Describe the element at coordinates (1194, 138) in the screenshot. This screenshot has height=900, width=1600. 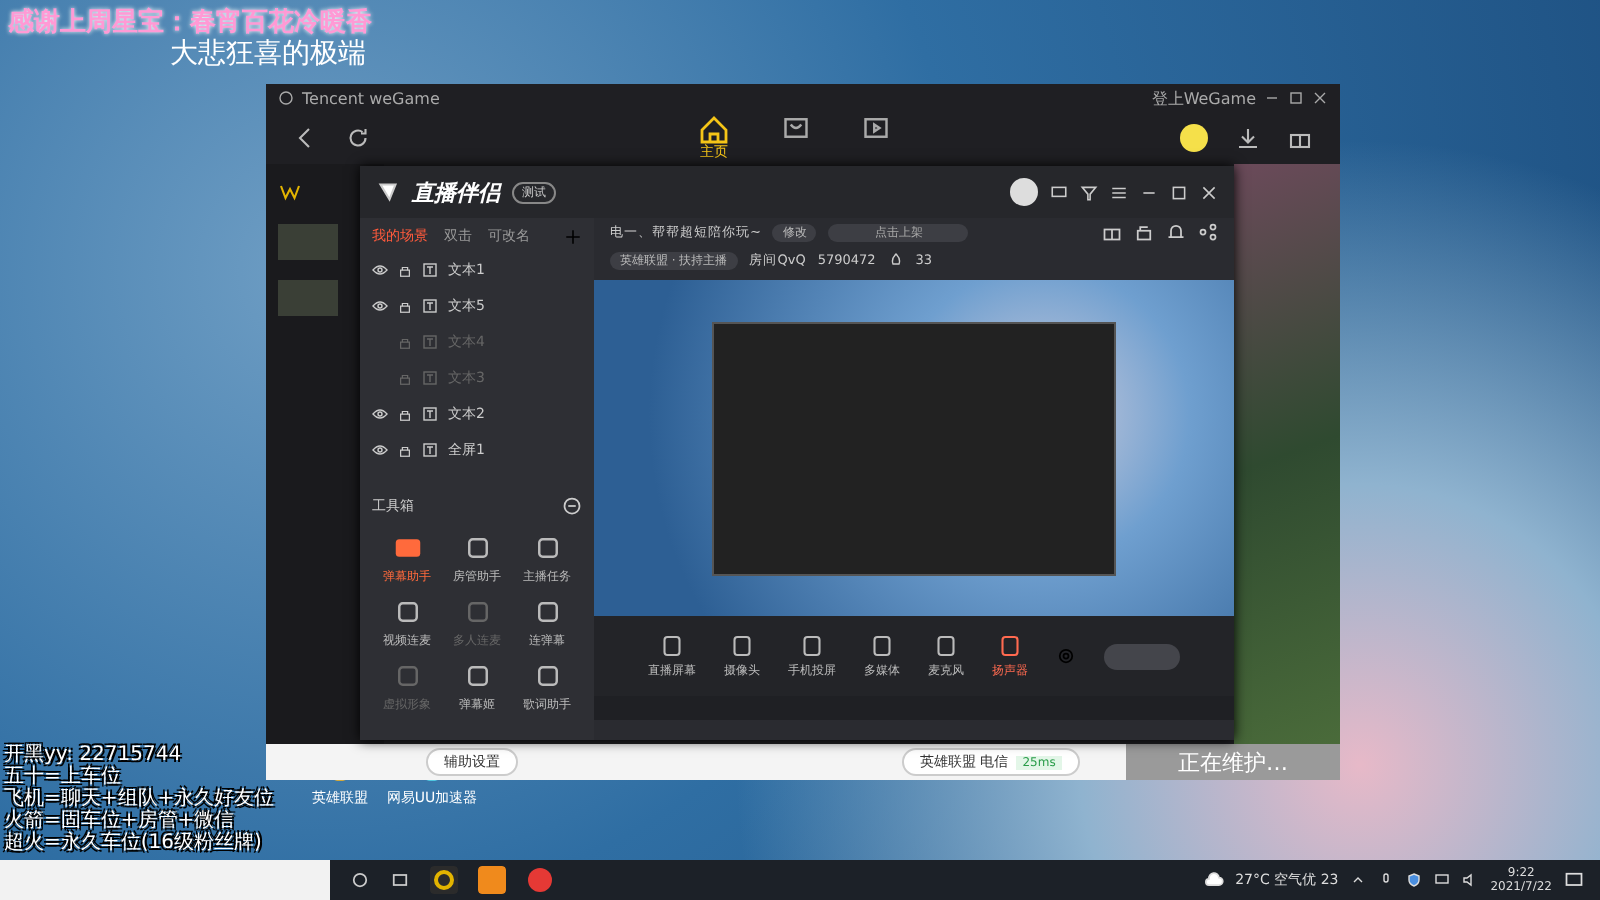
I see `avatar-icon` at that location.